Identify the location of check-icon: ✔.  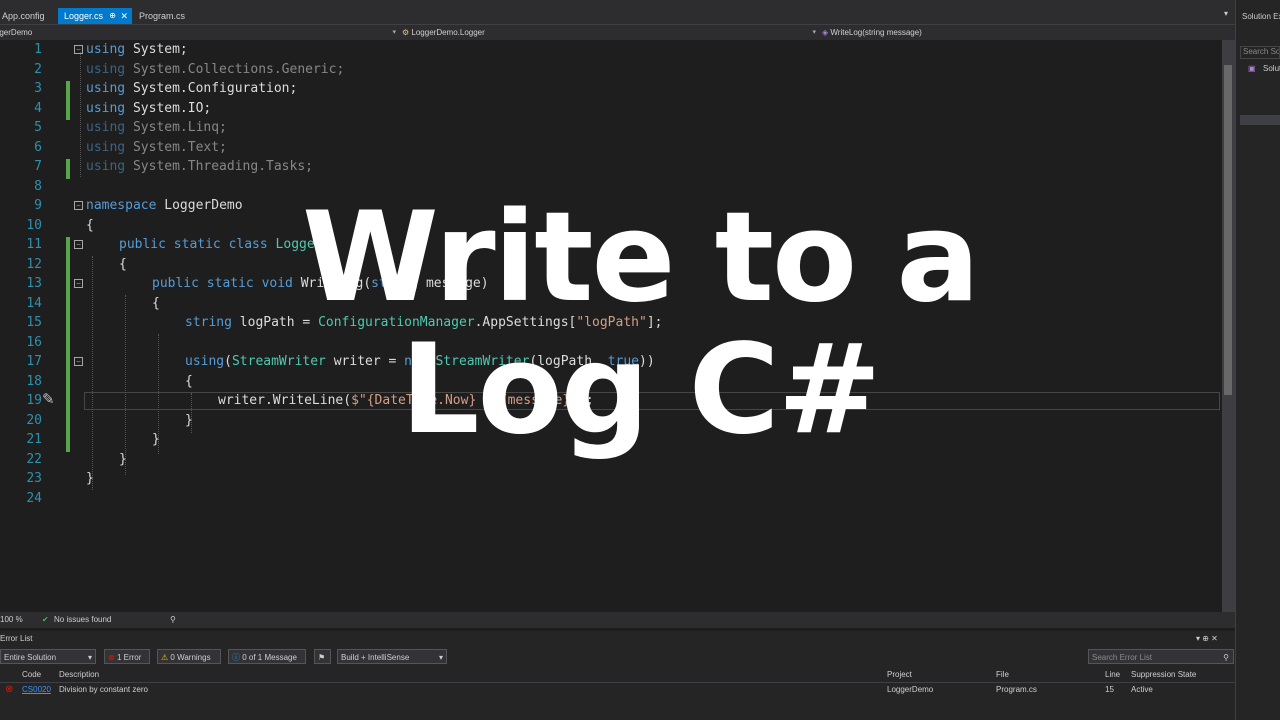
(45, 619).